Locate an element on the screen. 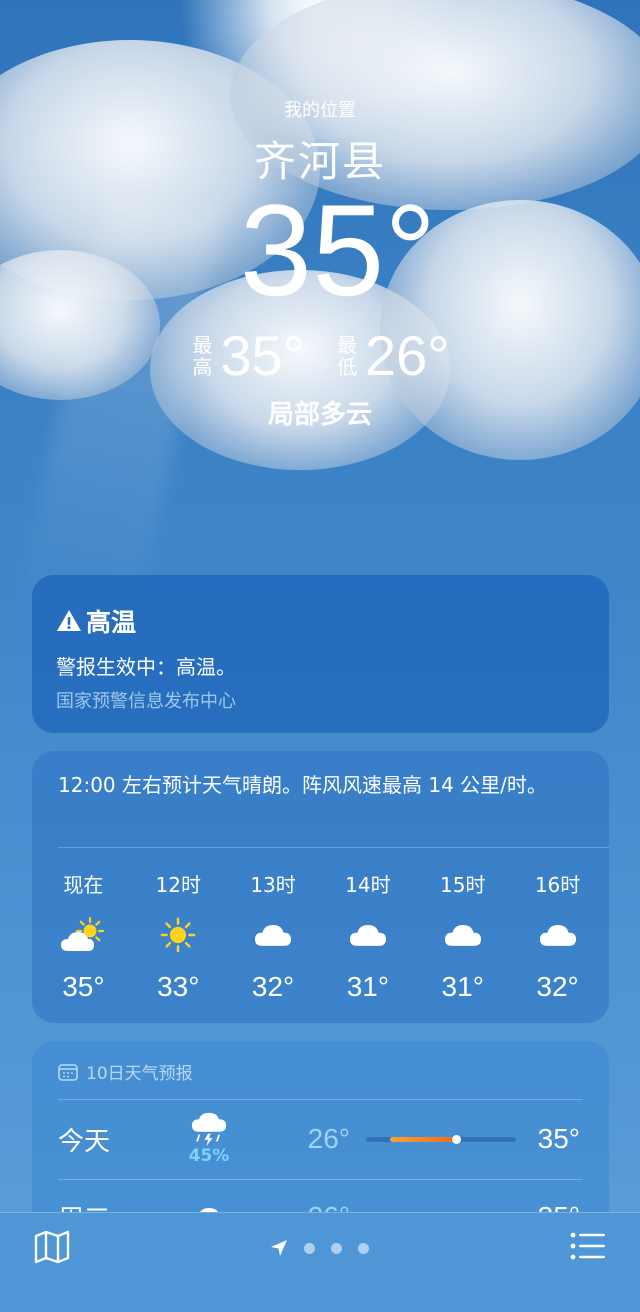 The image size is (640, 1312). high-low: 最高 35° 最低 26° is located at coordinates (320, 355).